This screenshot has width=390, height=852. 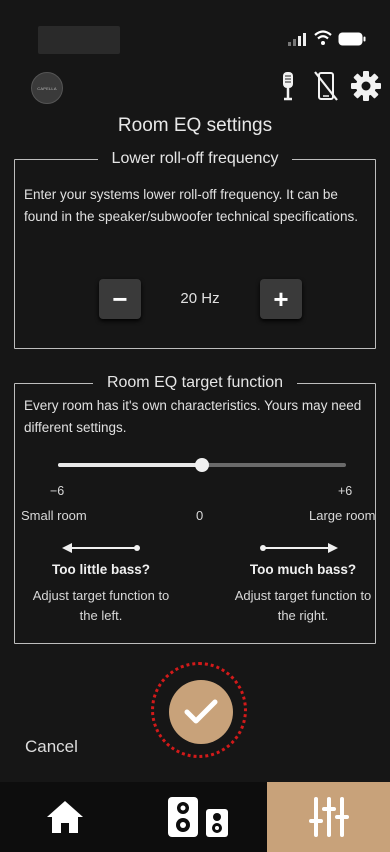 I want to click on arrow-right-icon, so click(x=299, y=548).